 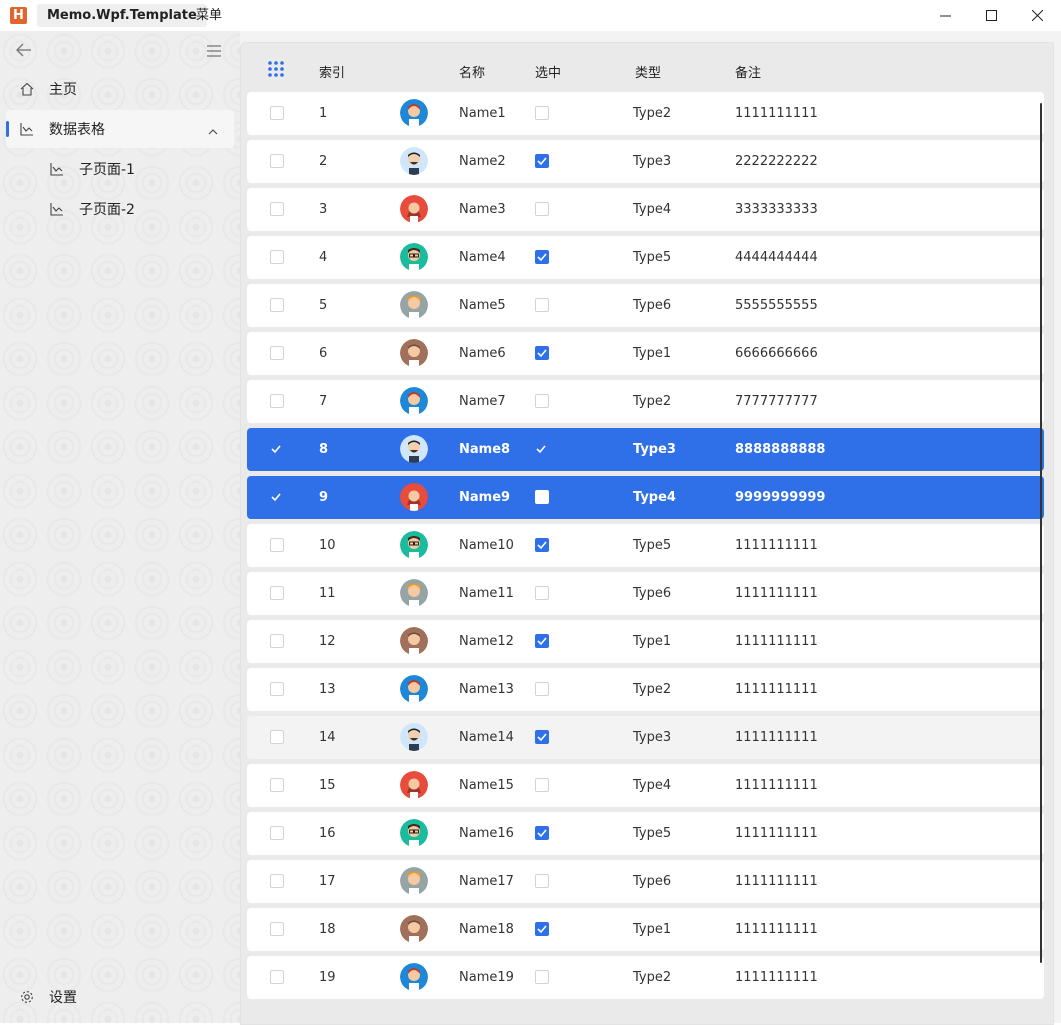 I want to click on close-button, so click(x=1037, y=15).